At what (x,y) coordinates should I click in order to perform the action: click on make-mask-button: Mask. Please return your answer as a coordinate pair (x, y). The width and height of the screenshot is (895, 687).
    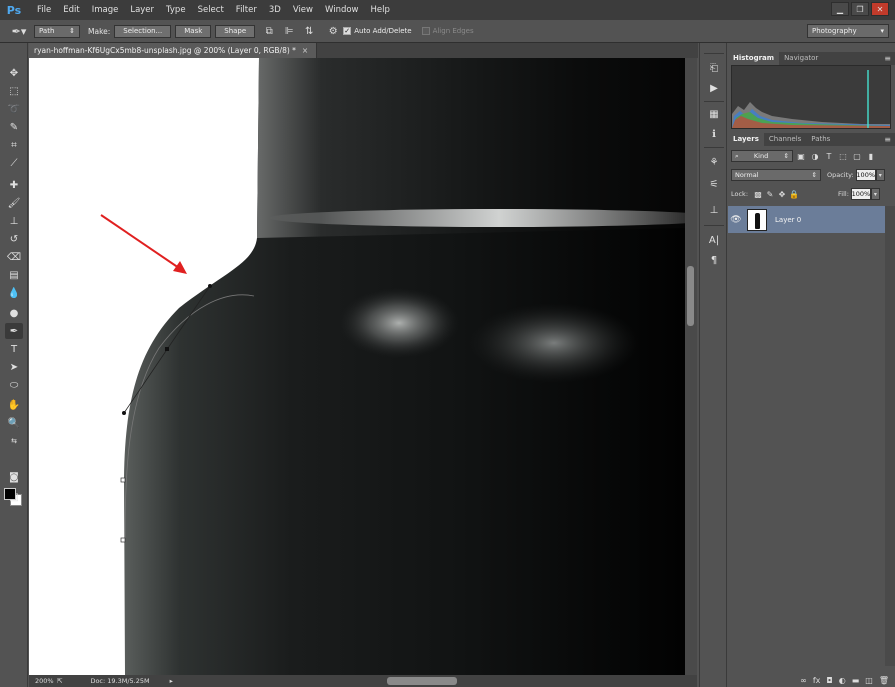
    Looking at the image, I should click on (193, 31).